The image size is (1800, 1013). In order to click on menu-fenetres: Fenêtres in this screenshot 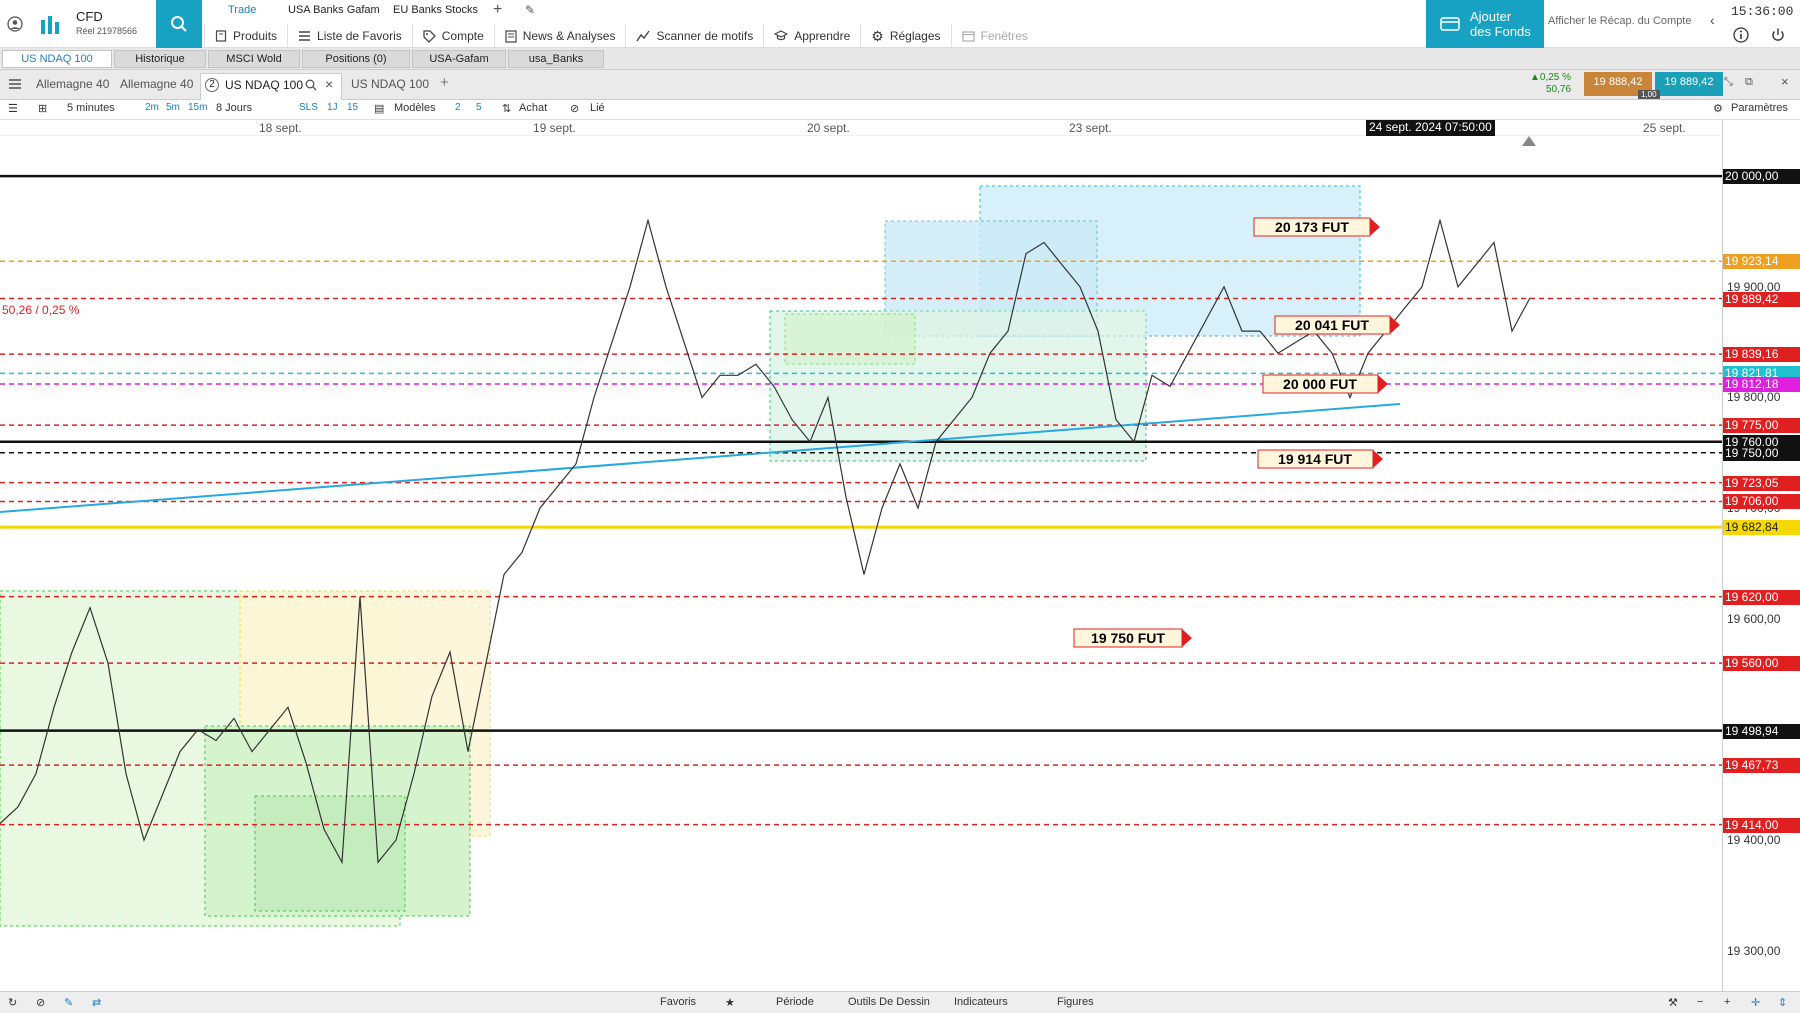, I will do `click(994, 36)`.